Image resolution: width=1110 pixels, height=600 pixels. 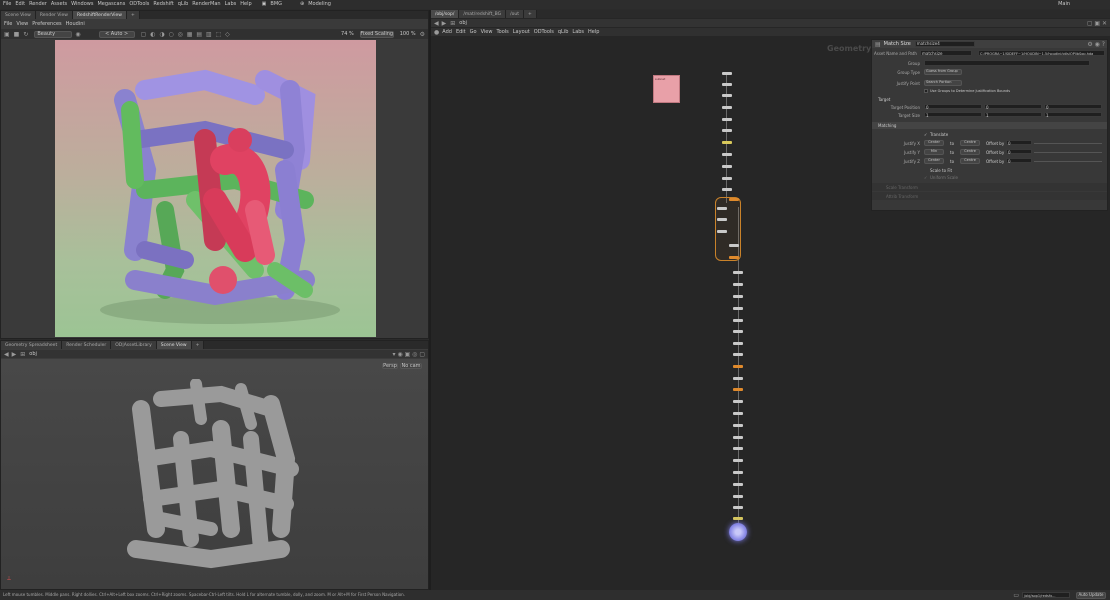 I want to click on camera-select: < Auto >, so click(x=116, y=34).